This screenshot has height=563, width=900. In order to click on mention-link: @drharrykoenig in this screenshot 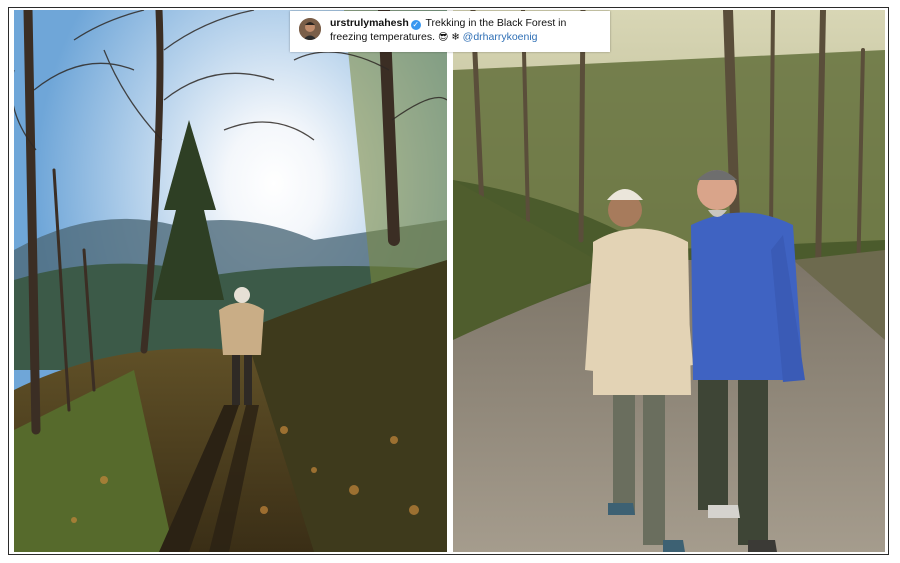, I will do `click(500, 37)`.